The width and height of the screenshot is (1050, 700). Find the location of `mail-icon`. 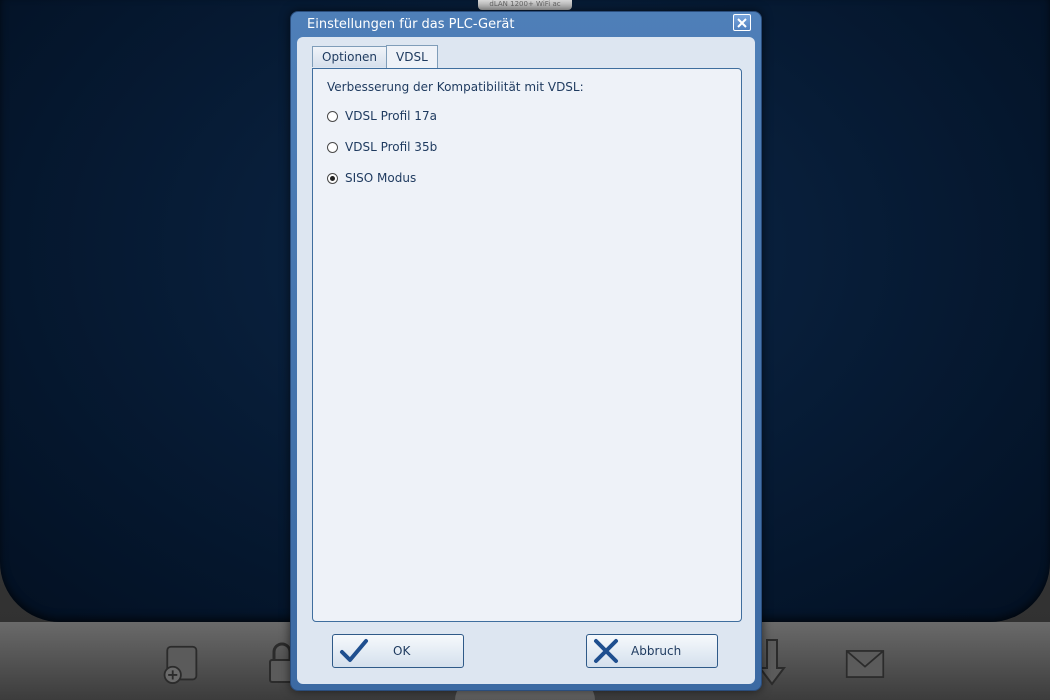

mail-icon is located at coordinates (865, 664).